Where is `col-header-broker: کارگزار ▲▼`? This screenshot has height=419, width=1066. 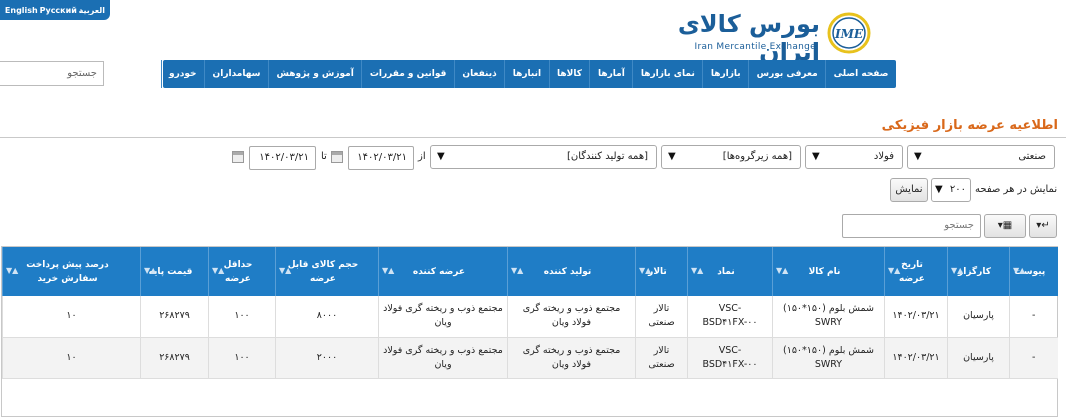 col-header-broker: کارگزار ▲▼ is located at coordinates (978, 271).